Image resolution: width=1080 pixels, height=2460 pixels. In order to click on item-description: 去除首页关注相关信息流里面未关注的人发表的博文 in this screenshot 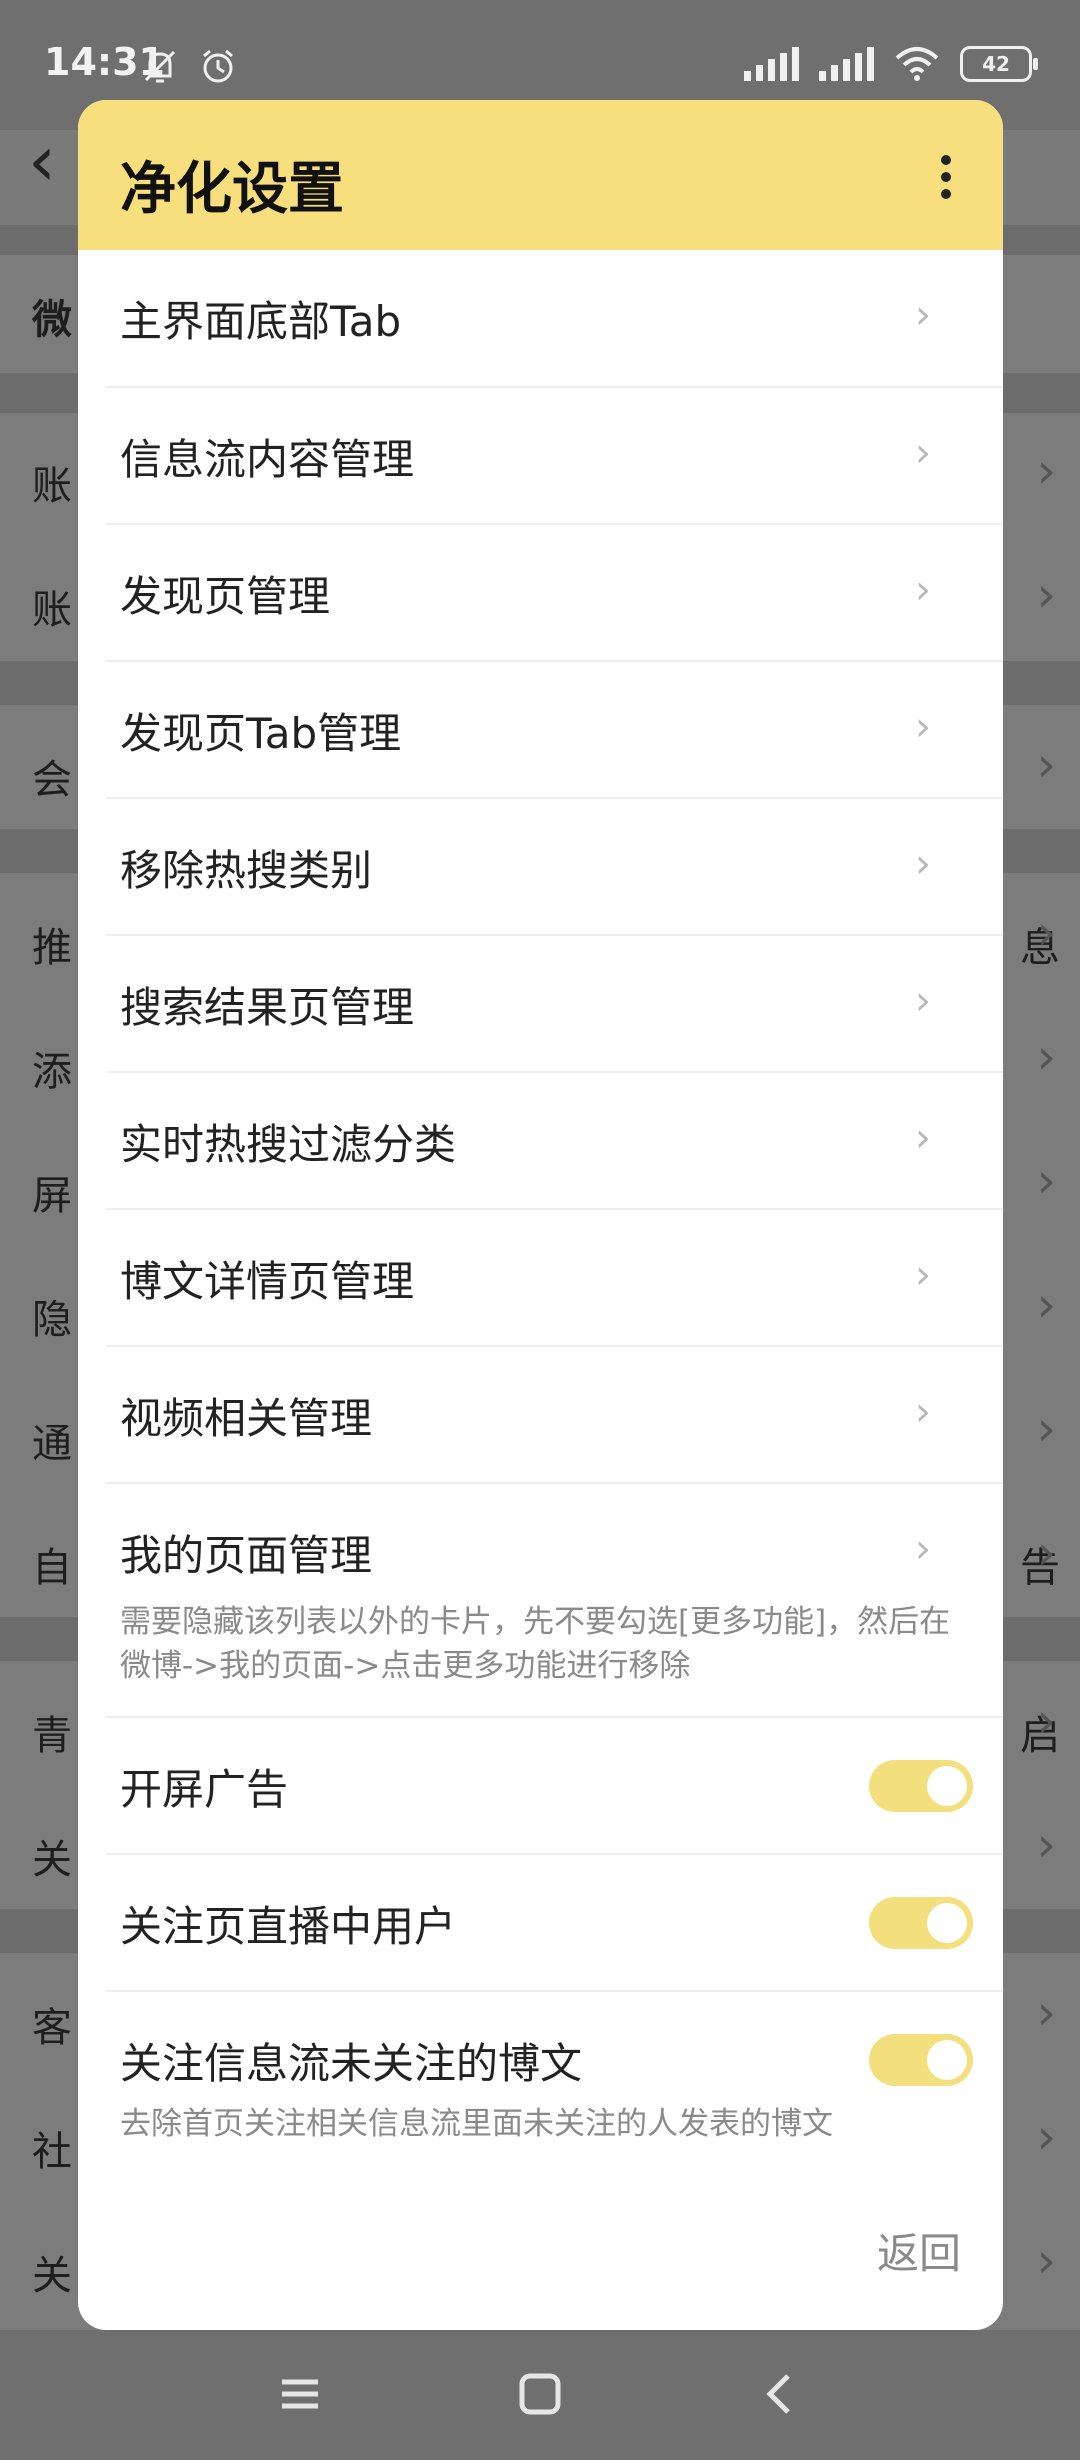, I will do `click(476, 2124)`.